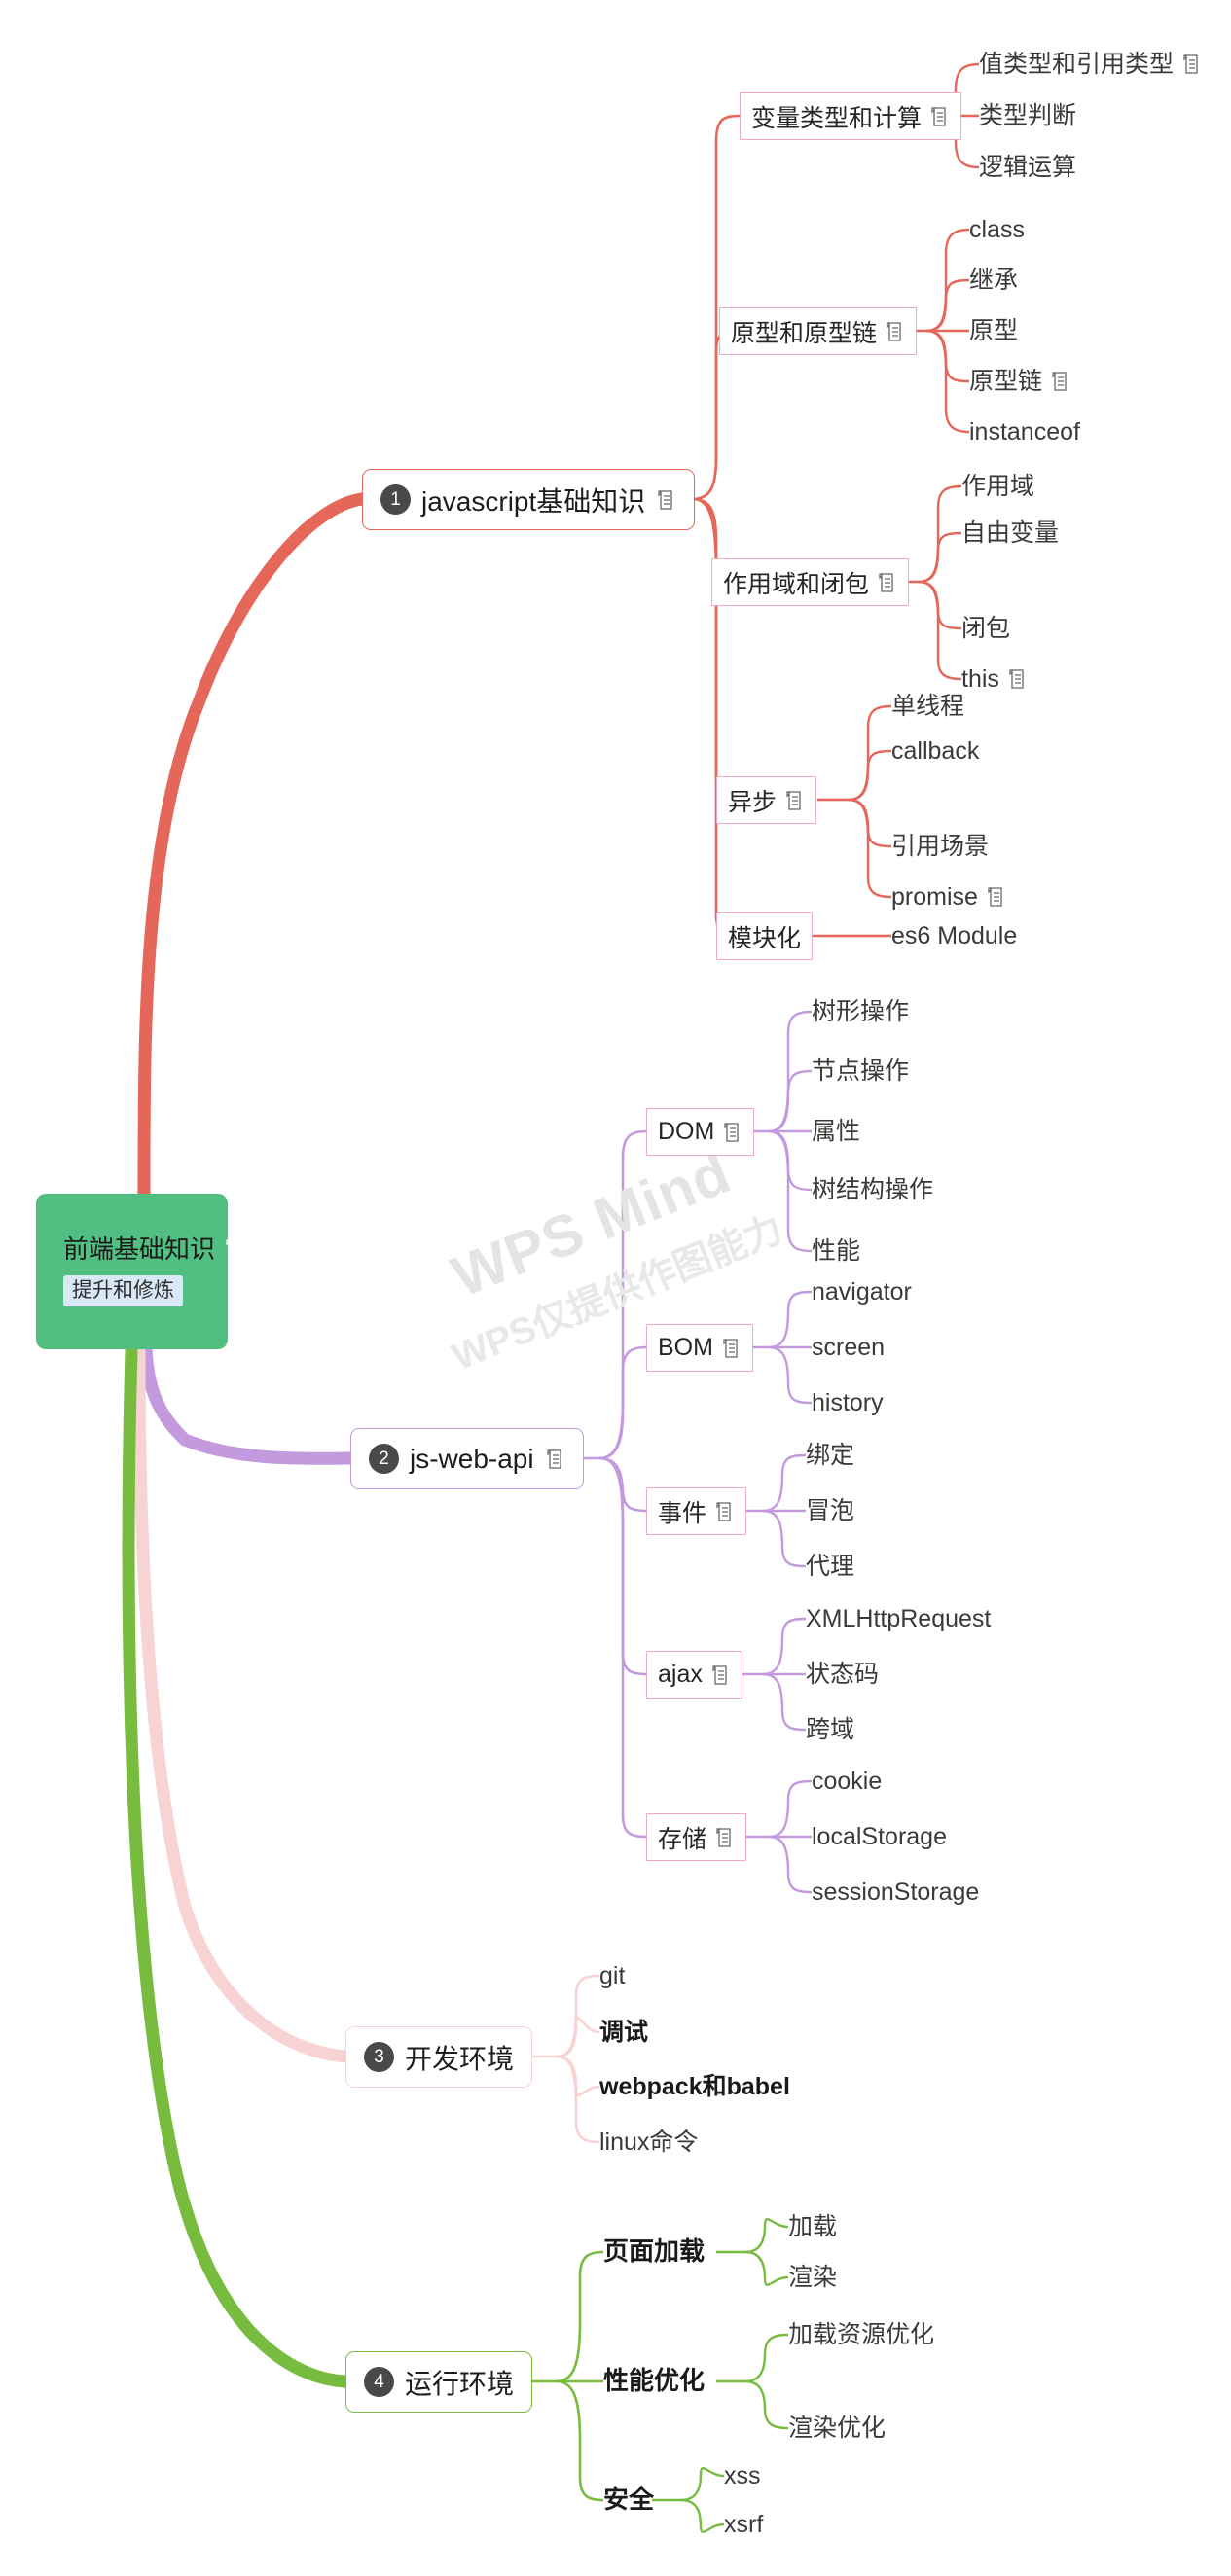 This screenshot has height=2576, width=1231. Describe the element at coordinates (686, 1131) in the screenshot. I see `subtopic-label: DOM` at that location.